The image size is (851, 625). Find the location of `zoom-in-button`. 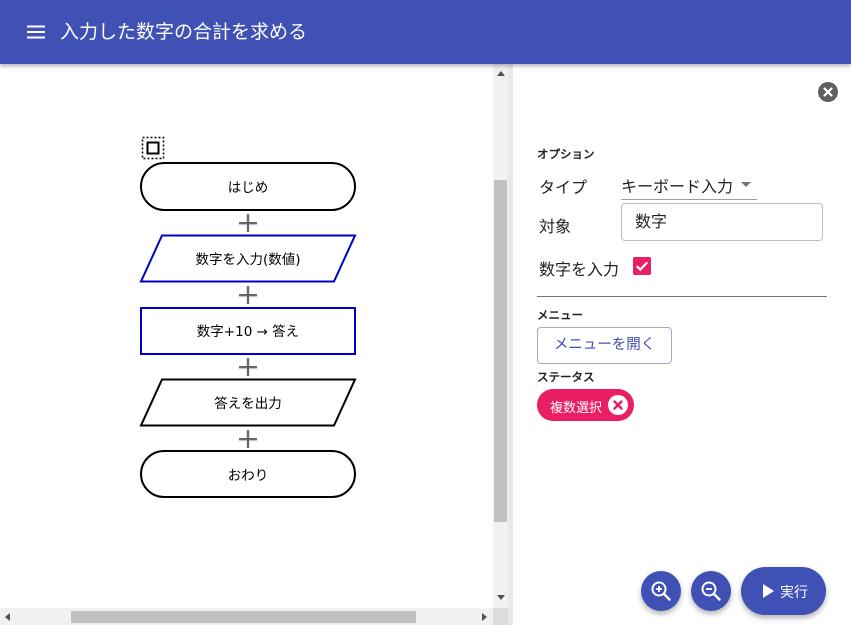

zoom-in-button is located at coordinates (661, 591).